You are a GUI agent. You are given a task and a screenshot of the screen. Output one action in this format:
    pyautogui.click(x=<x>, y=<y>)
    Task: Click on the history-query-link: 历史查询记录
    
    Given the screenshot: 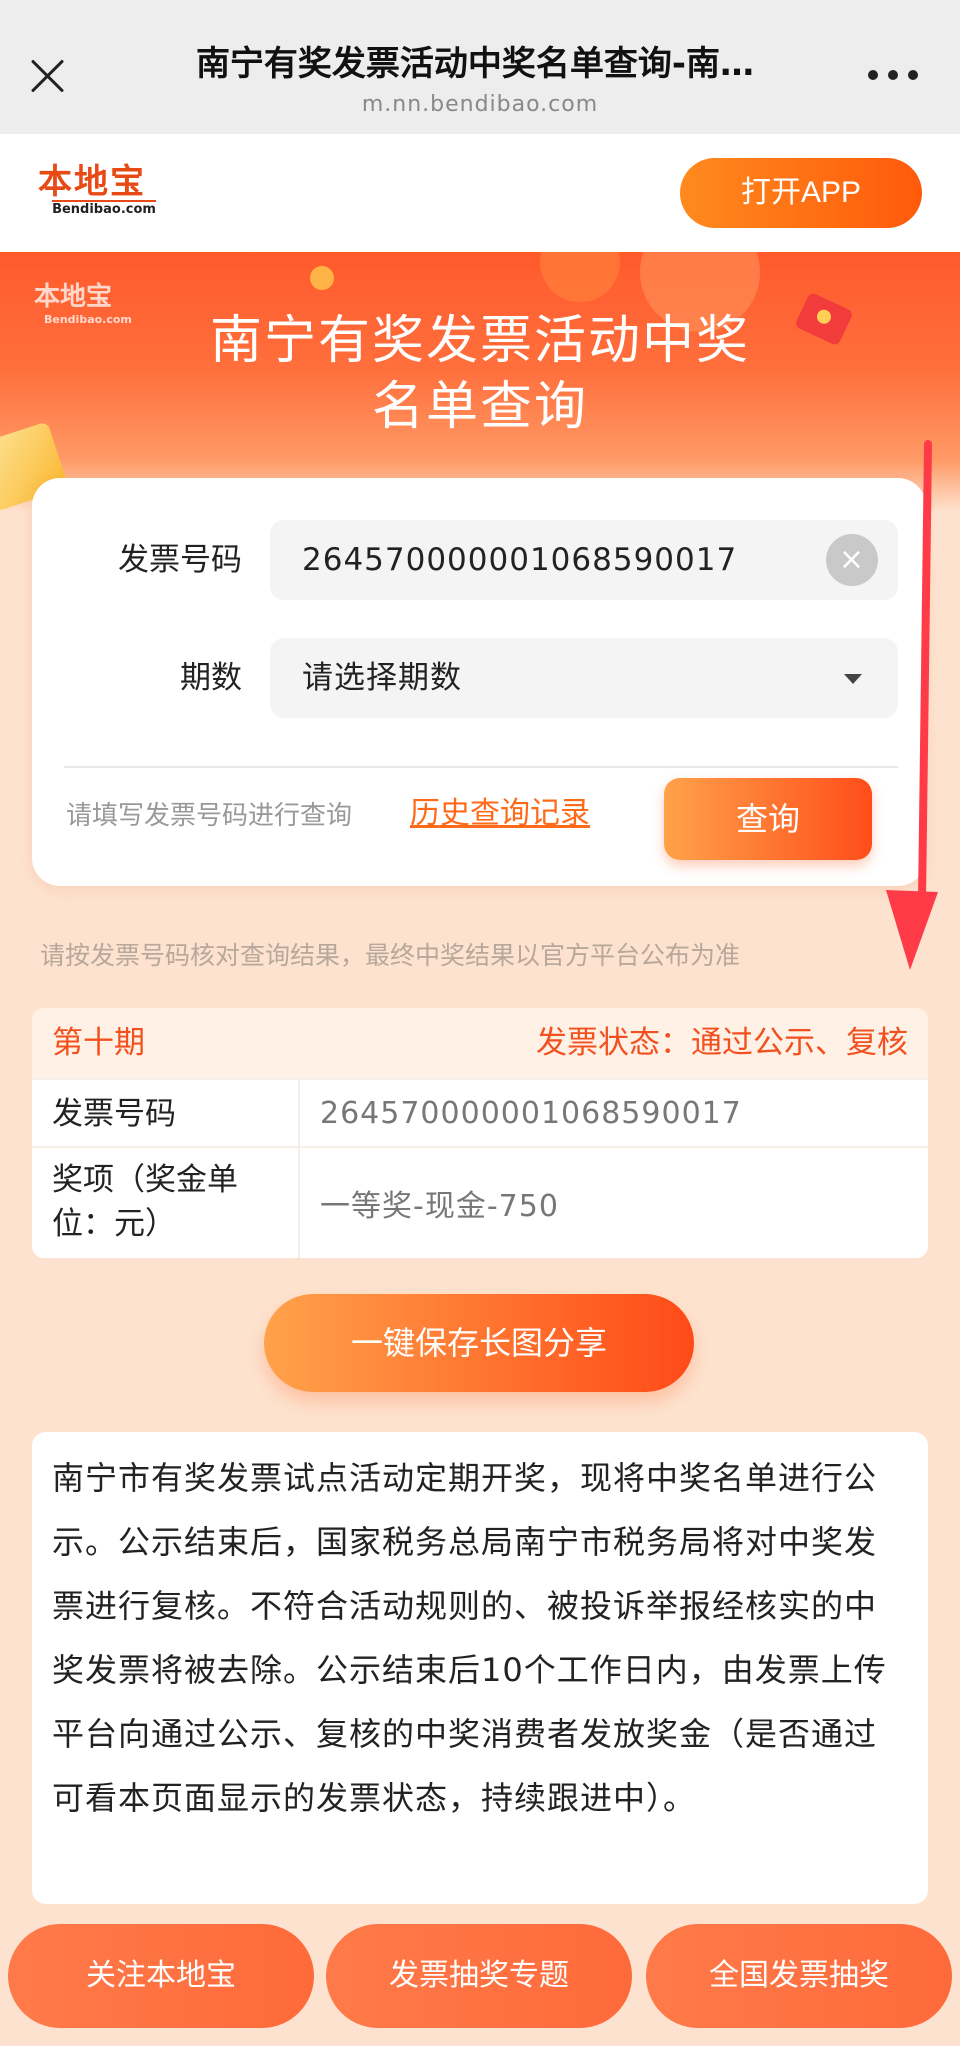 What is the action you would take?
    pyautogui.click(x=500, y=814)
    